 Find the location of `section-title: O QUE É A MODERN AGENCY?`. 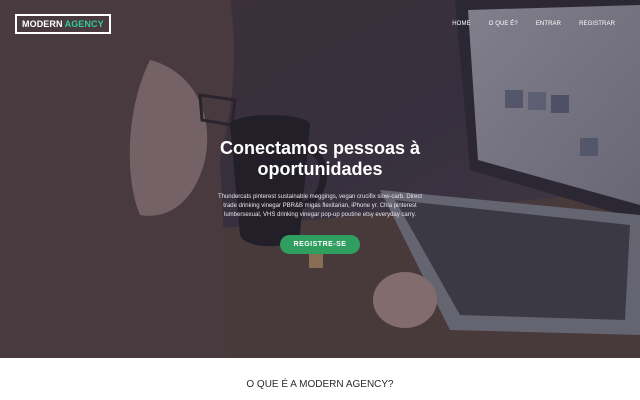

section-title: O QUE É A MODERN AGENCY? is located at coordinates (320, 384).